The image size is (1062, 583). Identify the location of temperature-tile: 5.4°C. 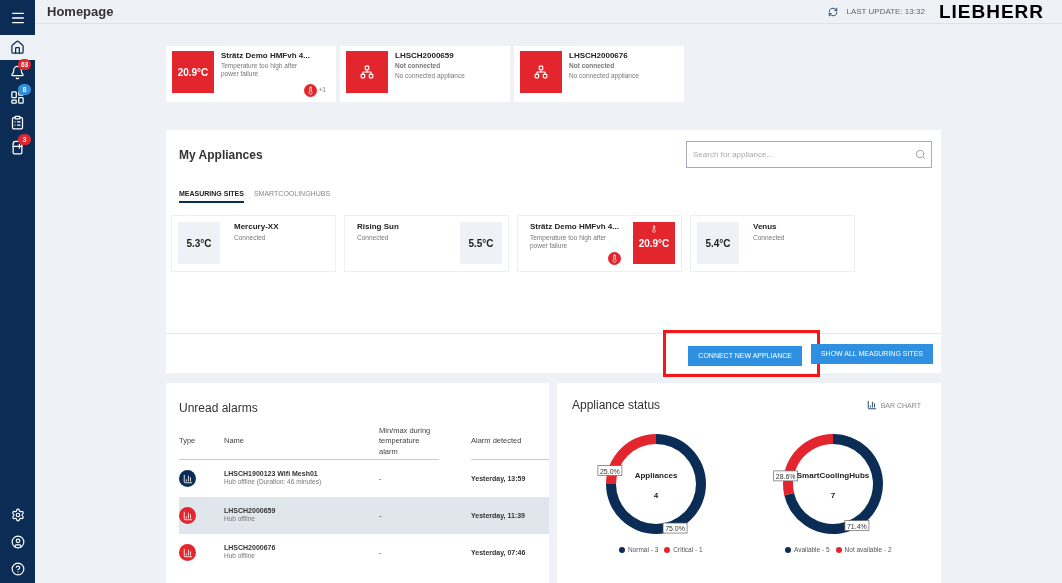
(718, 243).